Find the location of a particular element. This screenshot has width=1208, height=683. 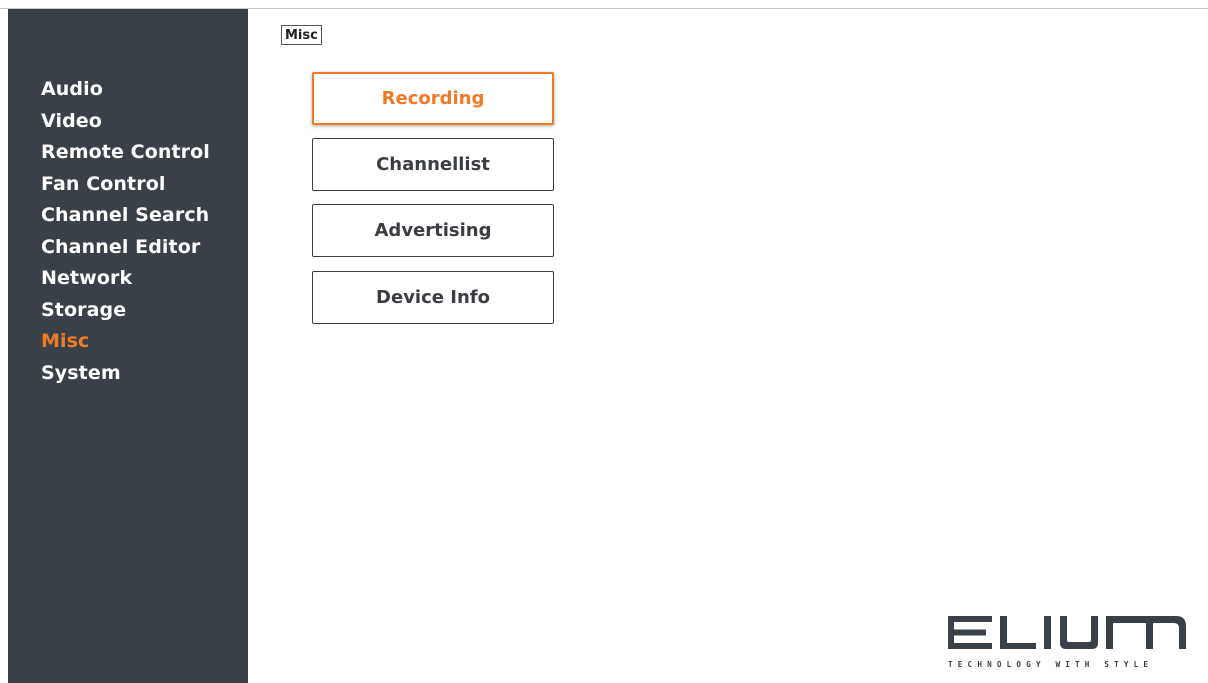

sidebar-item-misc: Misc is located at coordinates (125, 342).